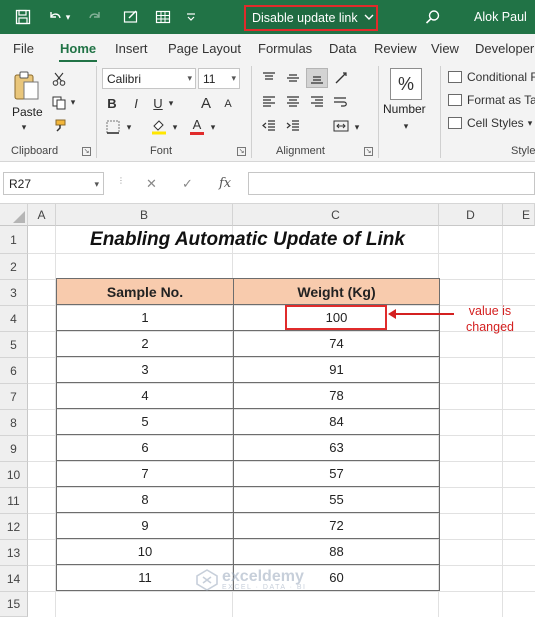  Describe the element at coordinates (145, 343) in the screenshot. I see `table-cell: 2` at that location.